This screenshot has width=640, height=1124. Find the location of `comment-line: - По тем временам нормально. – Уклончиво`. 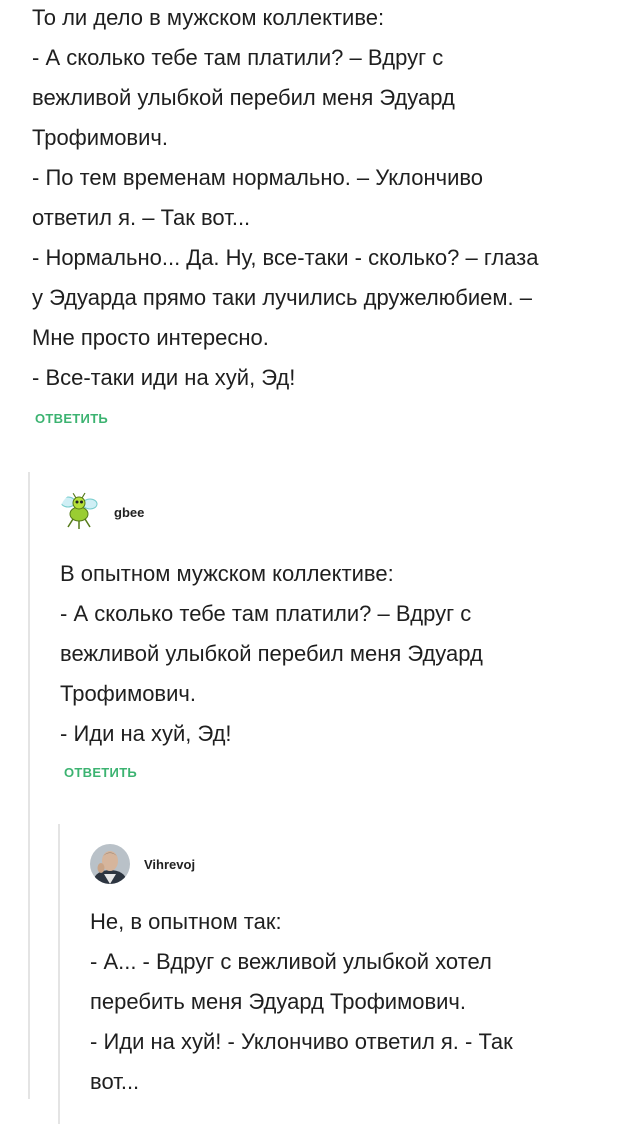

comment-line: - По тем временам нормально. – Уклончиво is located at coordinates (258, 177).